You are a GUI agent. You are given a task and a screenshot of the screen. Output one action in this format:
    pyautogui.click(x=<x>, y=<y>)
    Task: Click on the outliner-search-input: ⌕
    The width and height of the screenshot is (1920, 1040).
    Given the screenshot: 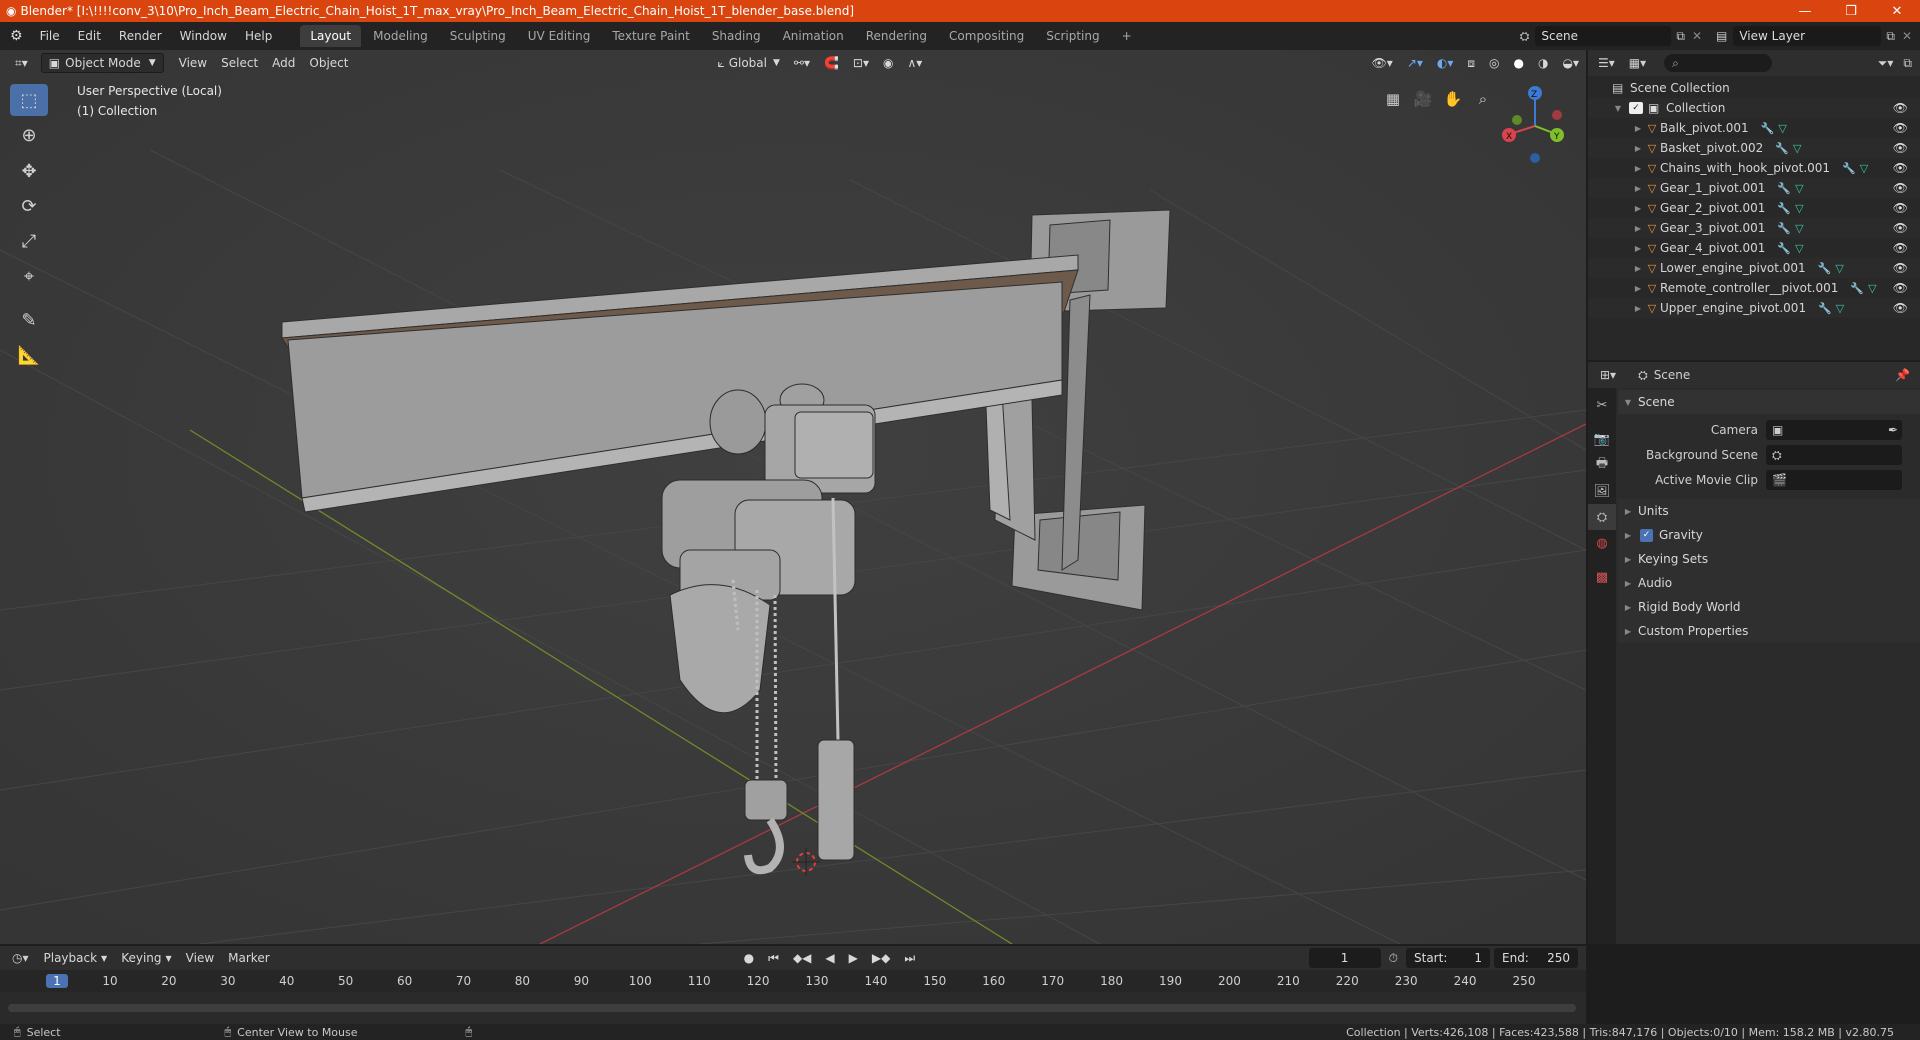 What is the action you would take?
    pyautogui.click(x=1718, y=63)
    